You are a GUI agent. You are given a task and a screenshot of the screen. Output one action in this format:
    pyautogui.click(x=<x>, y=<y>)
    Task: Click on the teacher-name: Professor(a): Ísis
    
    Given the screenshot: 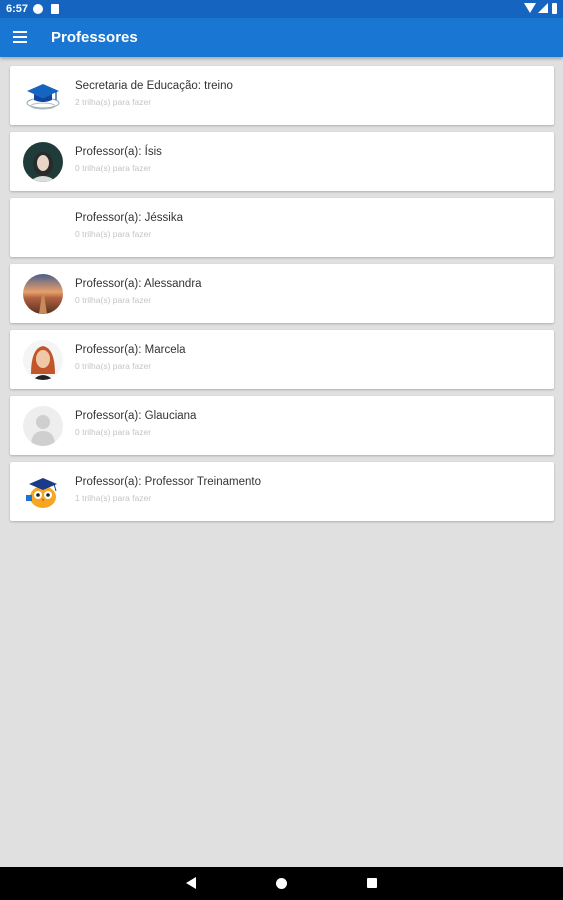 What is the action you would take?
    pyautogui.click(x=118, y=152)
    